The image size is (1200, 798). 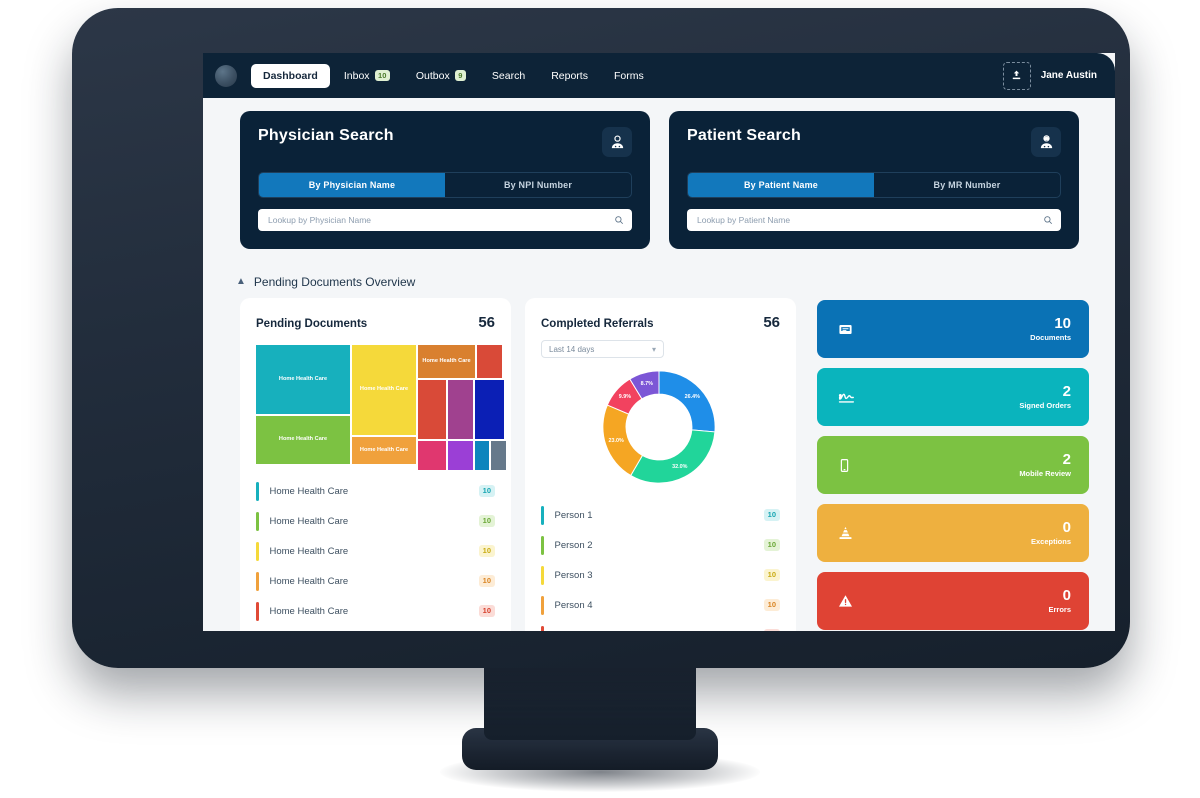 I want to click on stat-card-text: 0 Exceptions, so click(x=1050, y=533).